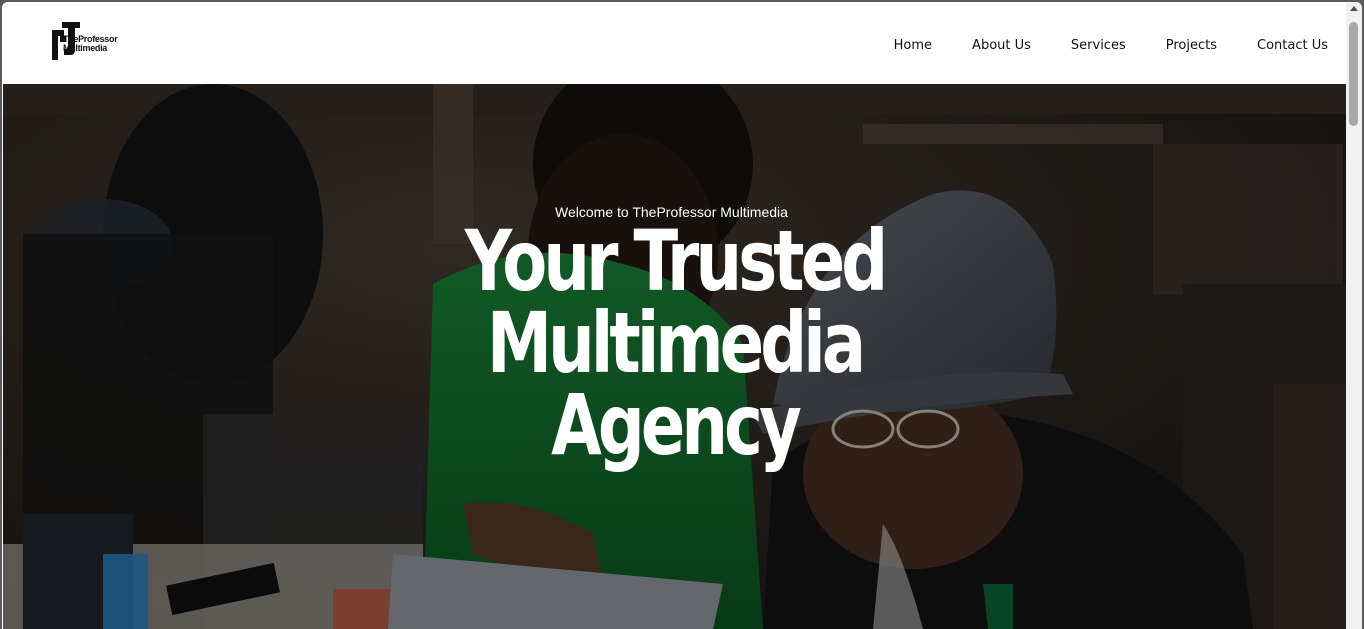  I want to click on hero-headline-line-3: Agency, so click(676, 425).